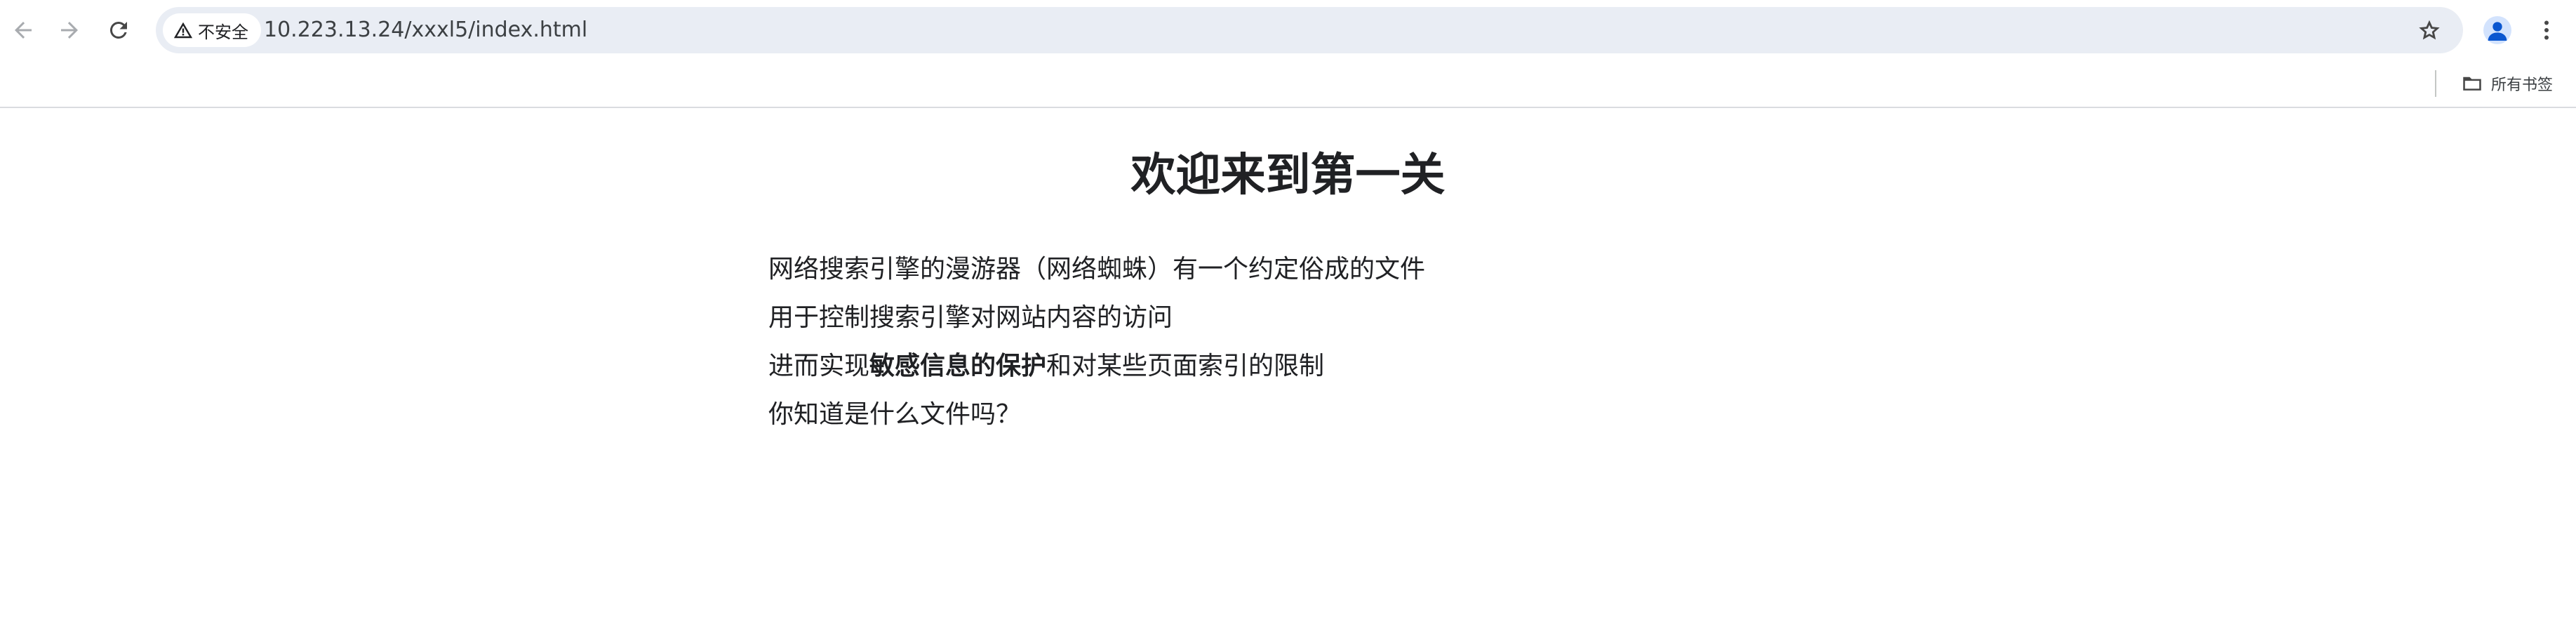 The image size is (2576, 617). I want to click on paragraph-line-3: 进而实现敏感信息的保护和对某些页面索引的限制, so click(1046, 363).